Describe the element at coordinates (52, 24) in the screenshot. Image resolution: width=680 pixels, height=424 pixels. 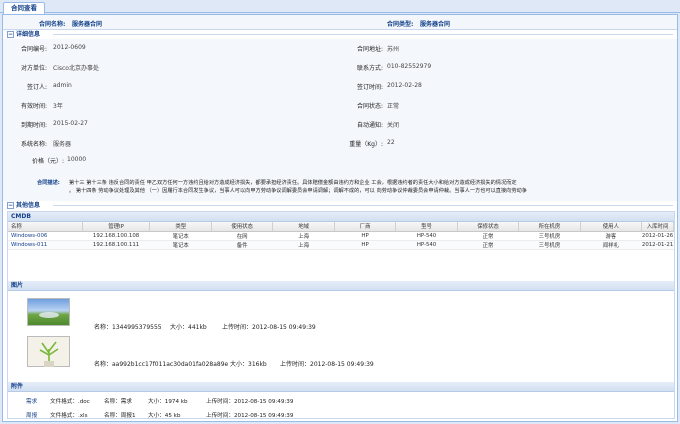
I see `contract-name-label: 合同名称:` at that location.